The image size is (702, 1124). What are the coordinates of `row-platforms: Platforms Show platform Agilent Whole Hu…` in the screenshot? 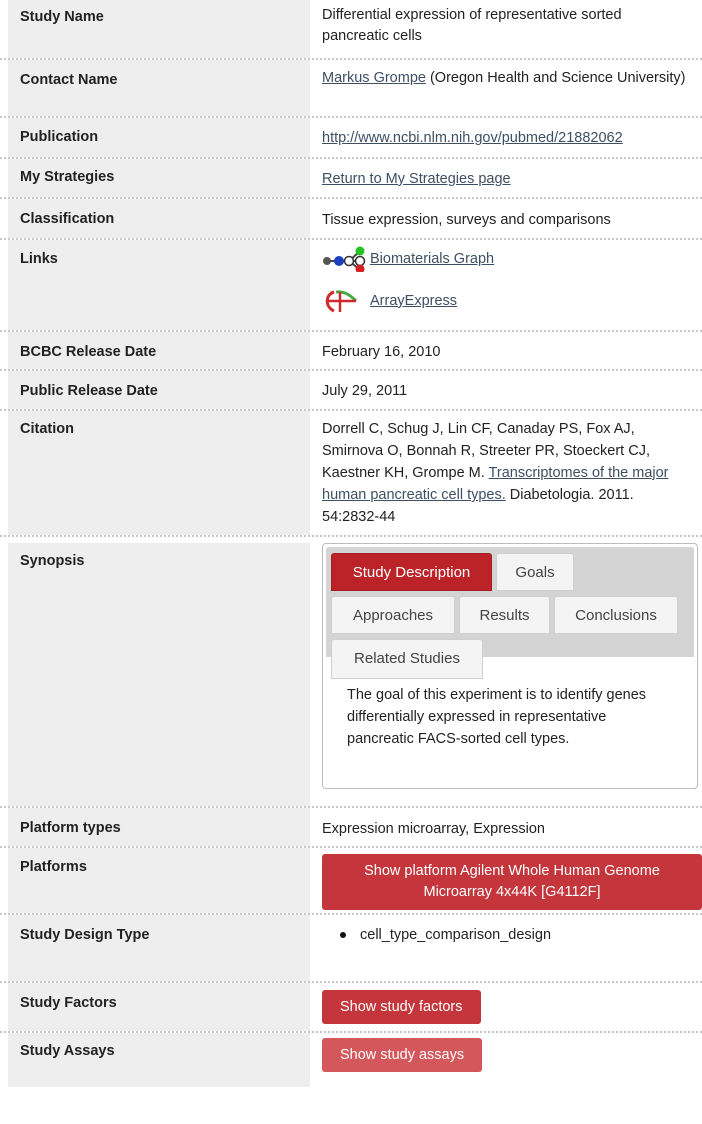 It's located at (351, 881).